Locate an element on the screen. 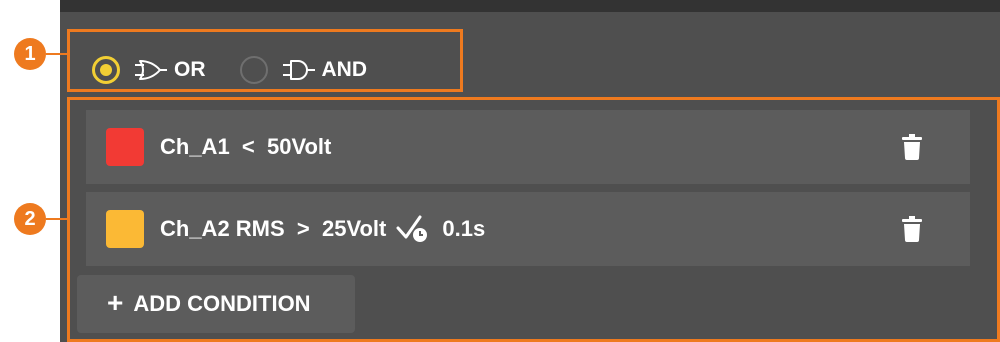 The height and width of the screenshot is (342, 1000). delay-timer-icon is located at coordinates (412, 228).